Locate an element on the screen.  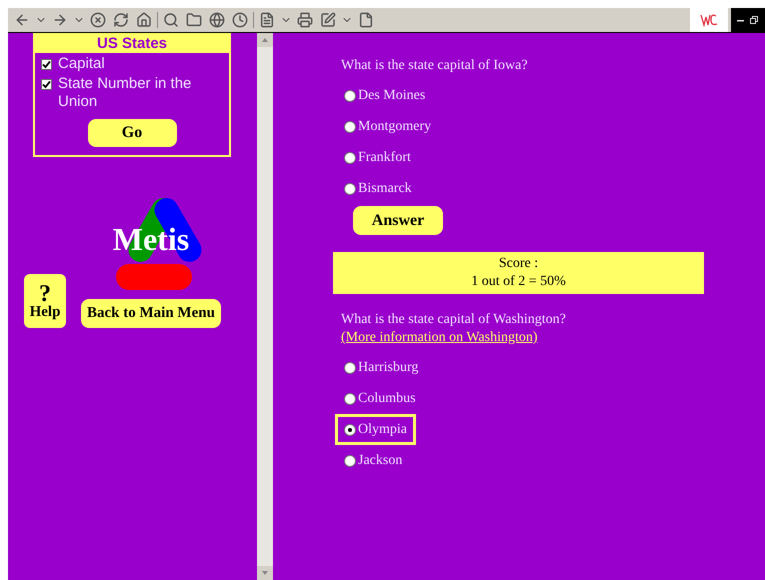
print-icon is located at coordinates (305, 20).